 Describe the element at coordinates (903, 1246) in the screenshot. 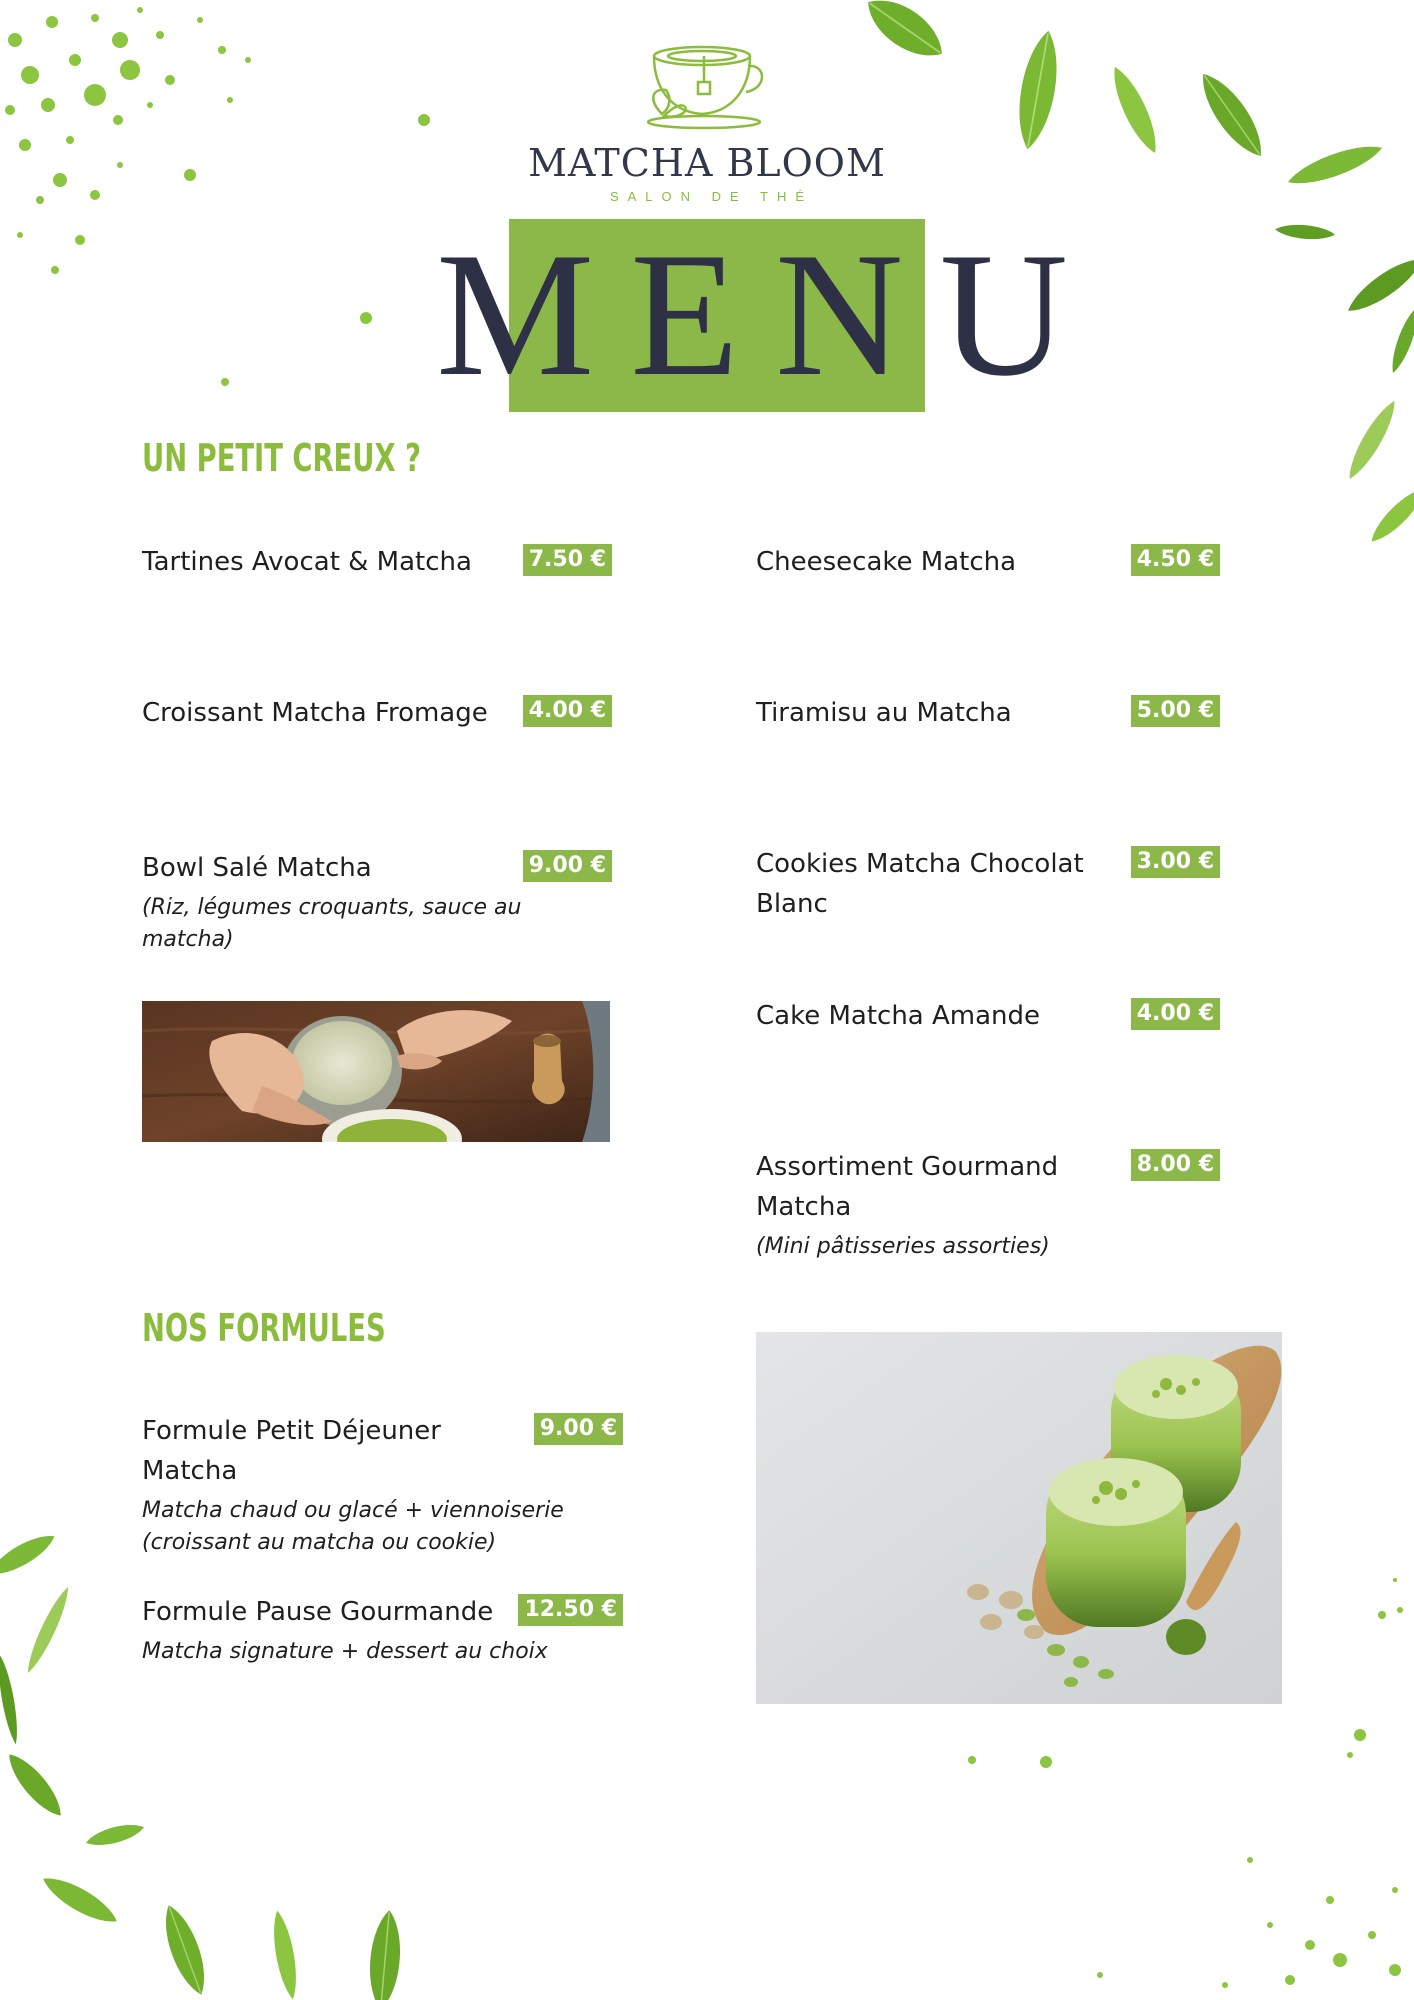

I see `item-description: (Mini pâtisseries assorties)` at that location.